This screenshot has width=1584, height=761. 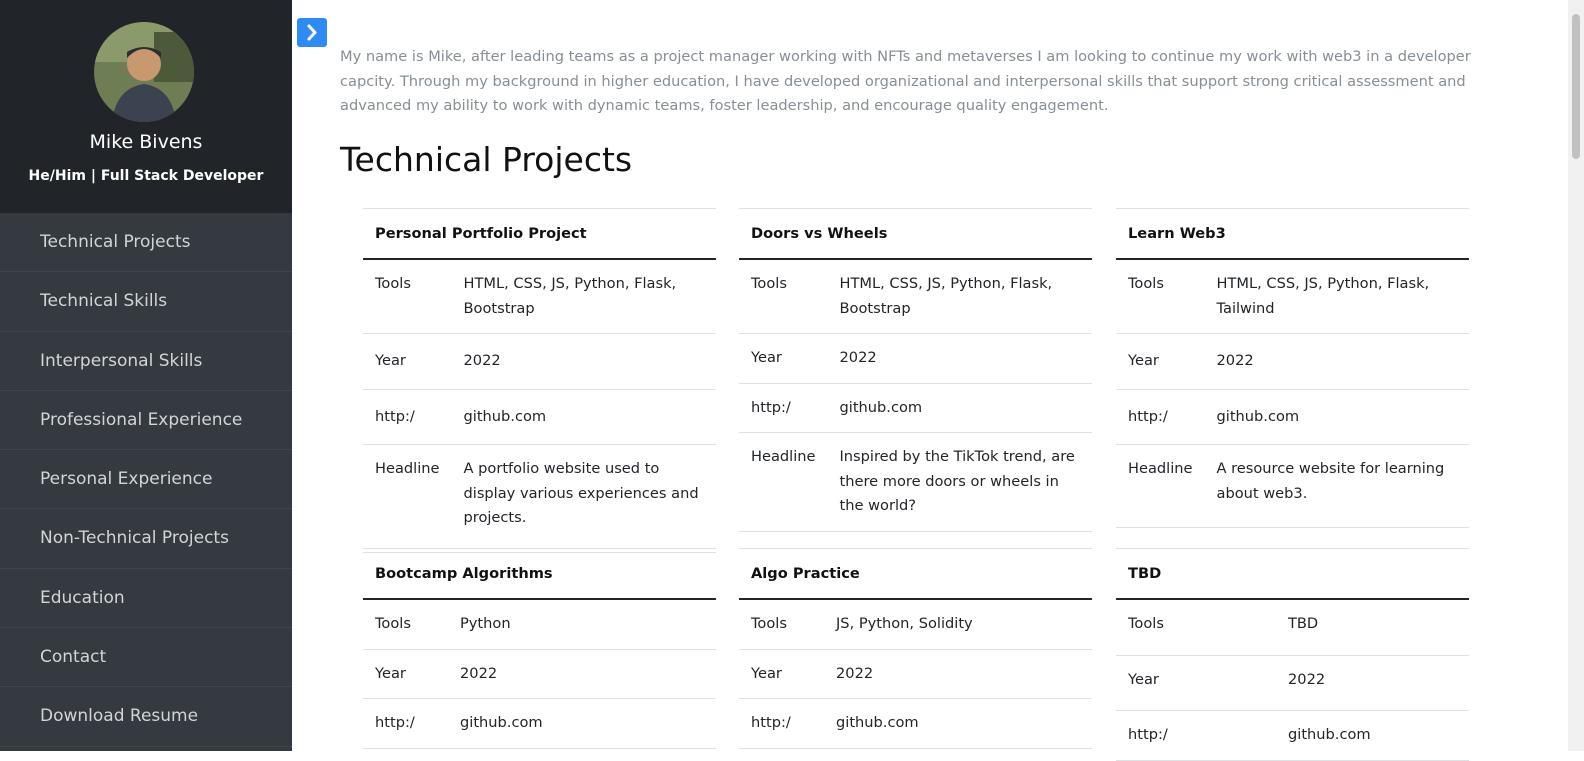 What do you see at coordinates (146, 658) in the screenshot?
I see `nav-contact: Contact` at bounding box center [146, 658].